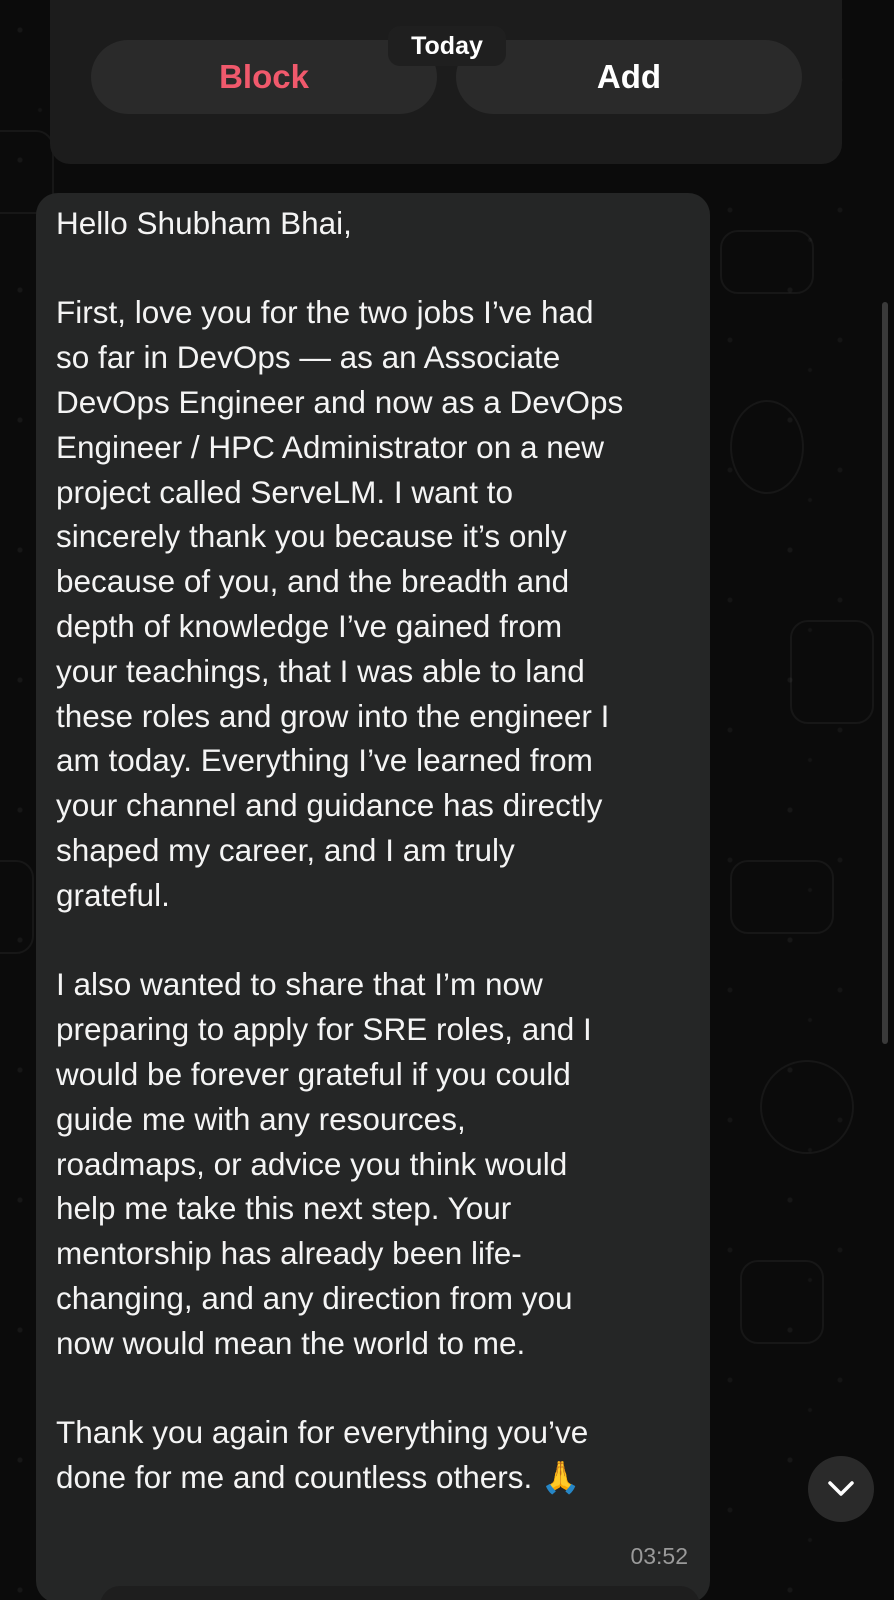  I want to click on message-line: Thank you again for everything you’ve, so click(322, 1432).